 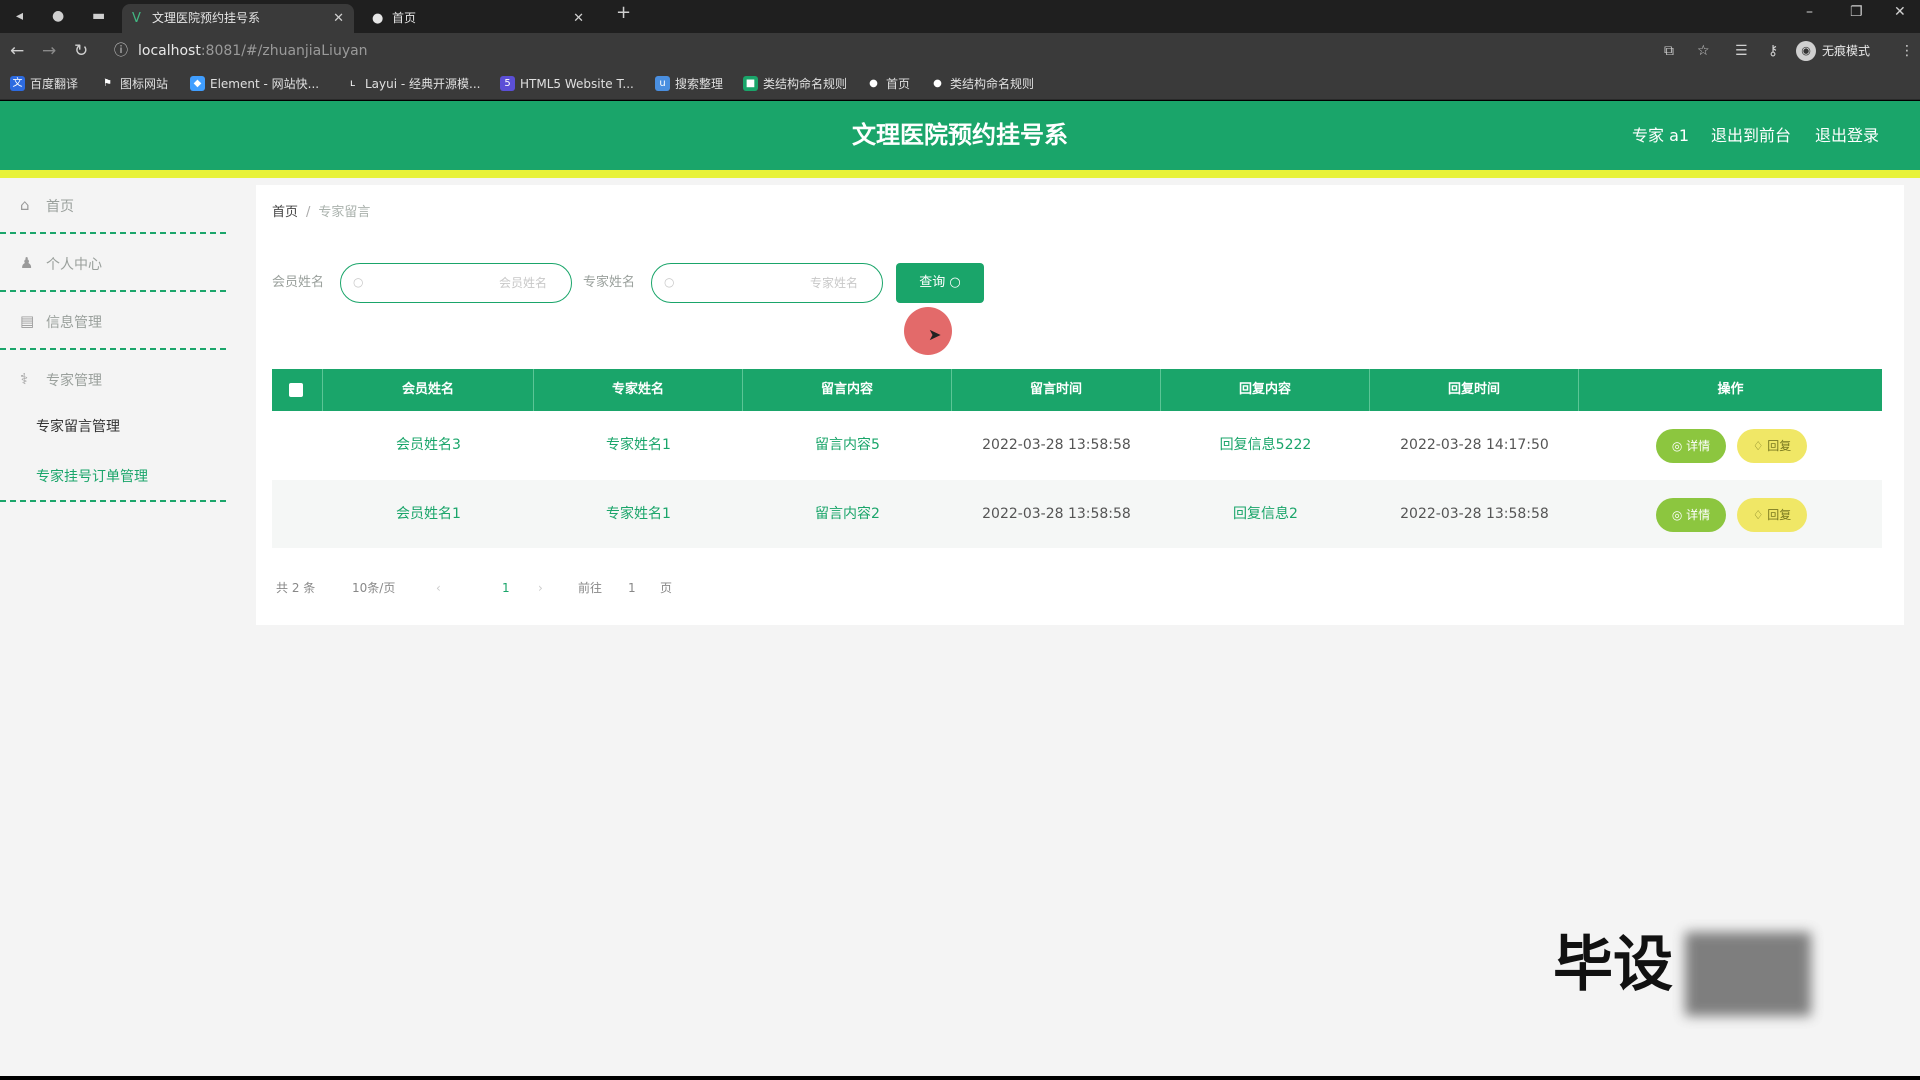 I want to click on goto-label: 前往, so click(x=590, y=588).